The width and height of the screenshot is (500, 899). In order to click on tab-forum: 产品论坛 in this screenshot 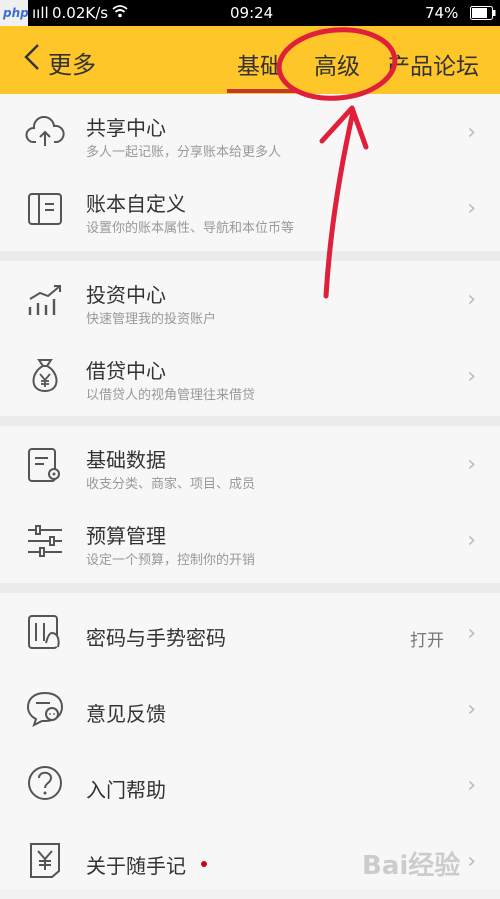, I will do `click(433, 64)`.